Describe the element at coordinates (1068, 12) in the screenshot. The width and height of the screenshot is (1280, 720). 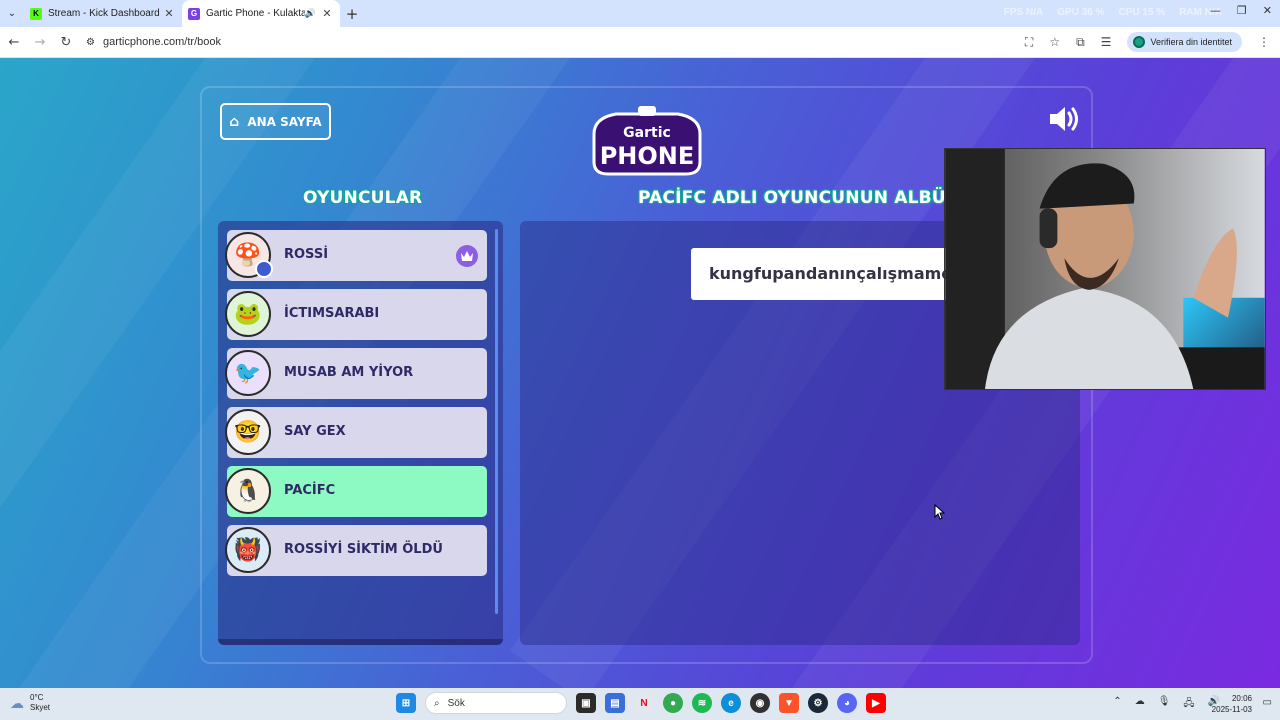
I see `gpu-label: GPU` at that location.